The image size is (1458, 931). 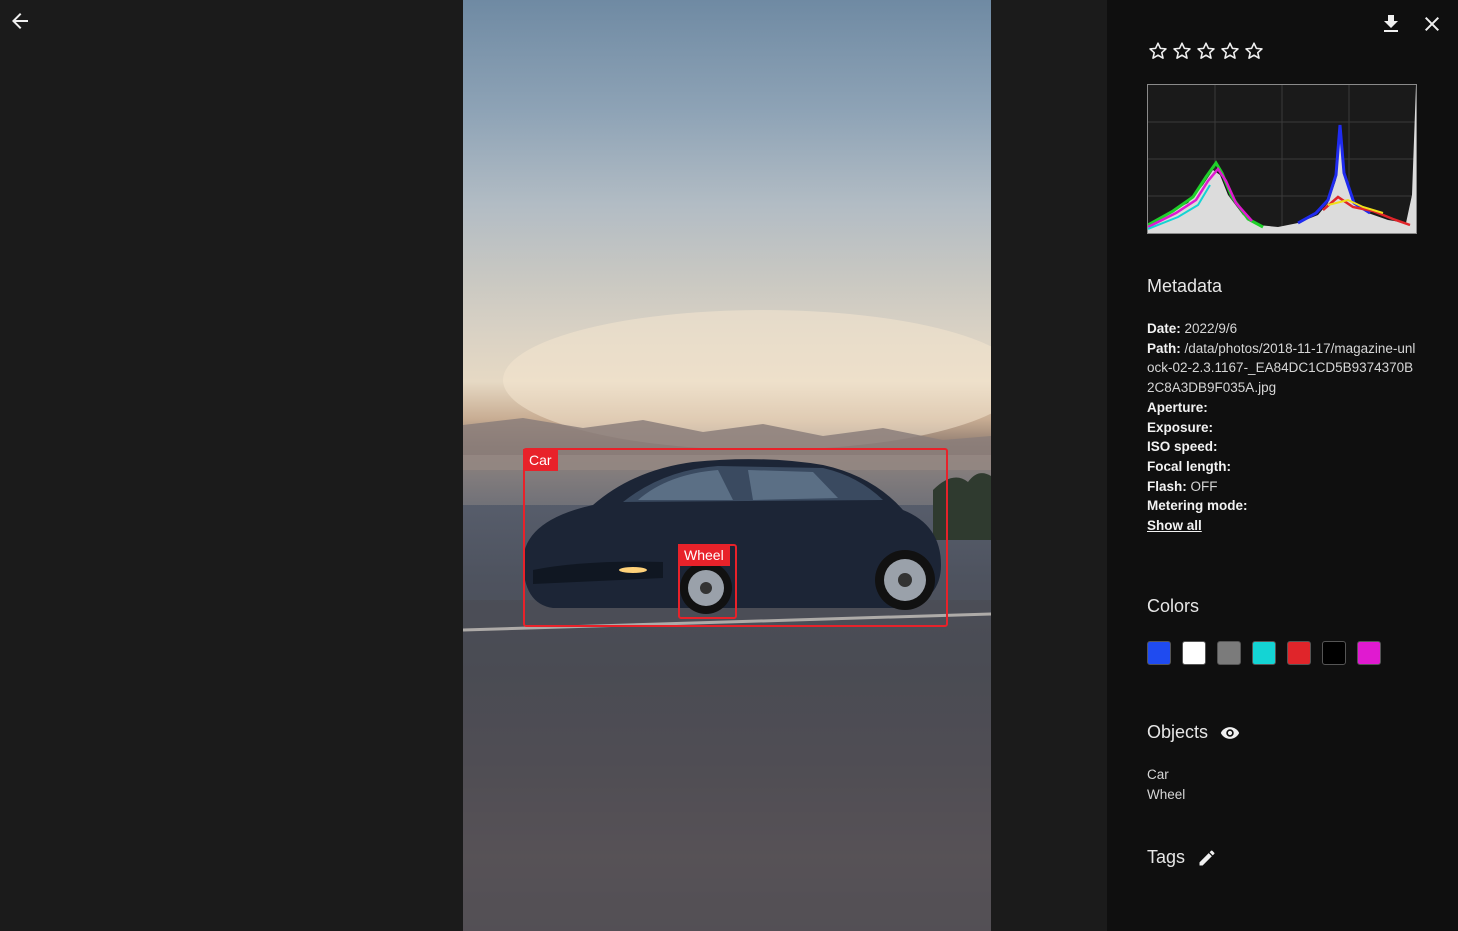 I want to click on metadata-focal-length: Focal length:, so click(x=1282, y=467).